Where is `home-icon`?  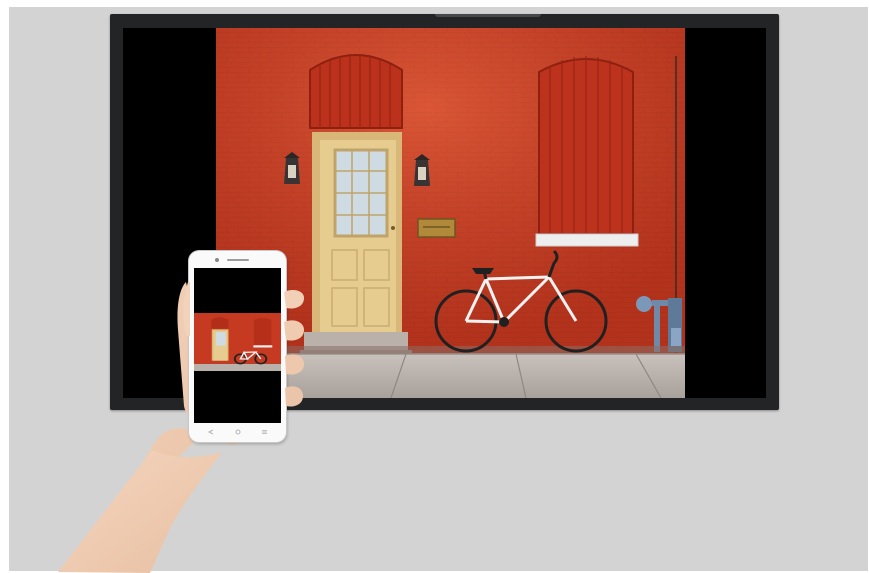 home-icon is located at coordinates (238, 432).